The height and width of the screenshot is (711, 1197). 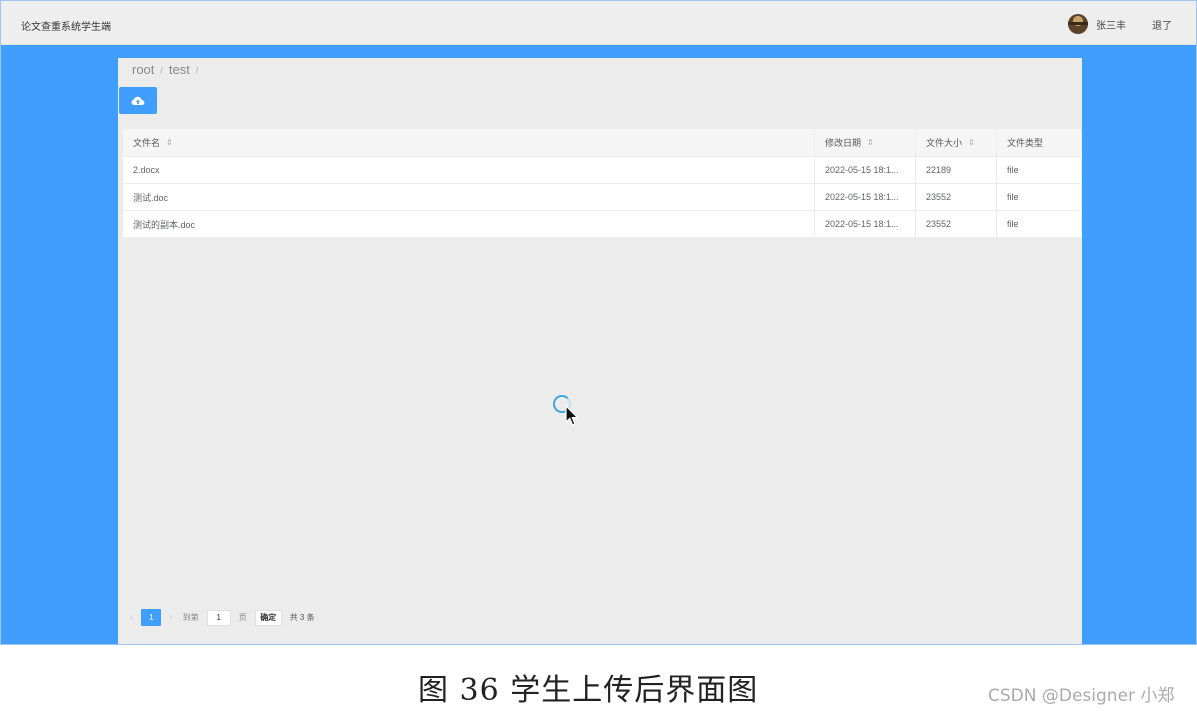 What do you see at coordinates (469, 224) in the screenshot?
I see `file-name-cell: 测试的副本.doc` at bounding box center [469, 224].